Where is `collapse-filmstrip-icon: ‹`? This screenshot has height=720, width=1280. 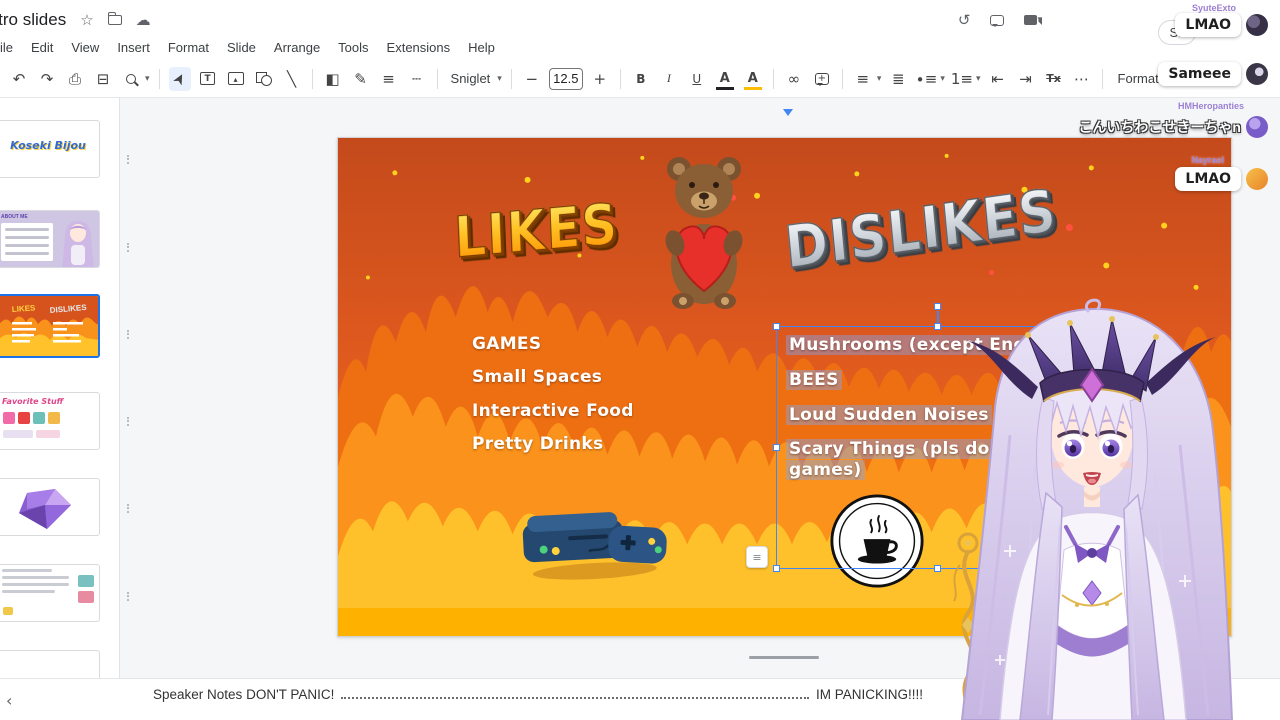 collapse-filmstrip-icon: ‹ is located at coordinates (9, 700).